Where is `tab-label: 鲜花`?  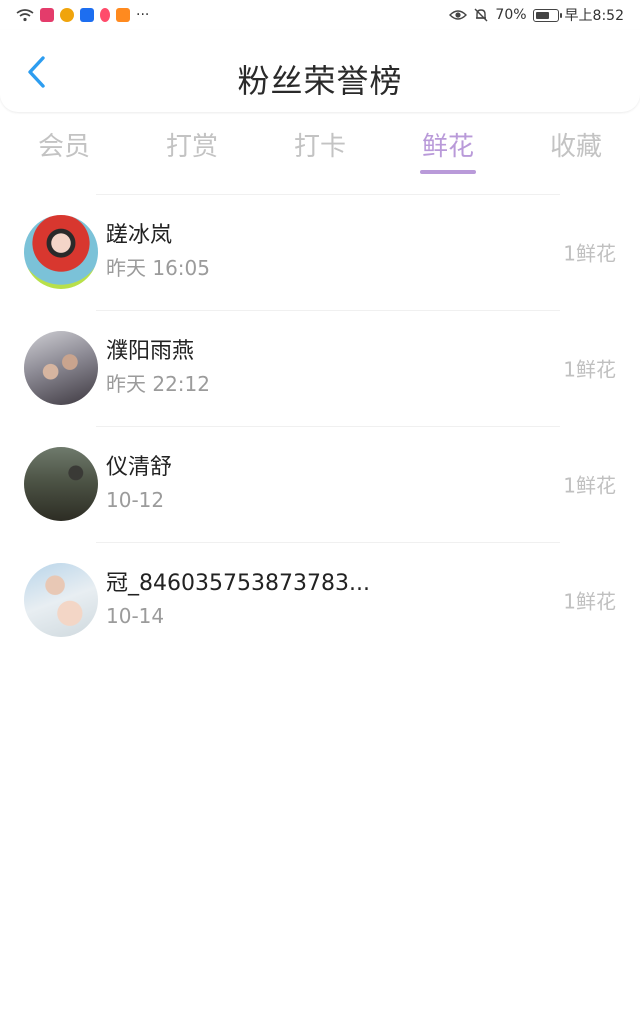
tab-label: 鲜花 is located at coordinates (447, 147).